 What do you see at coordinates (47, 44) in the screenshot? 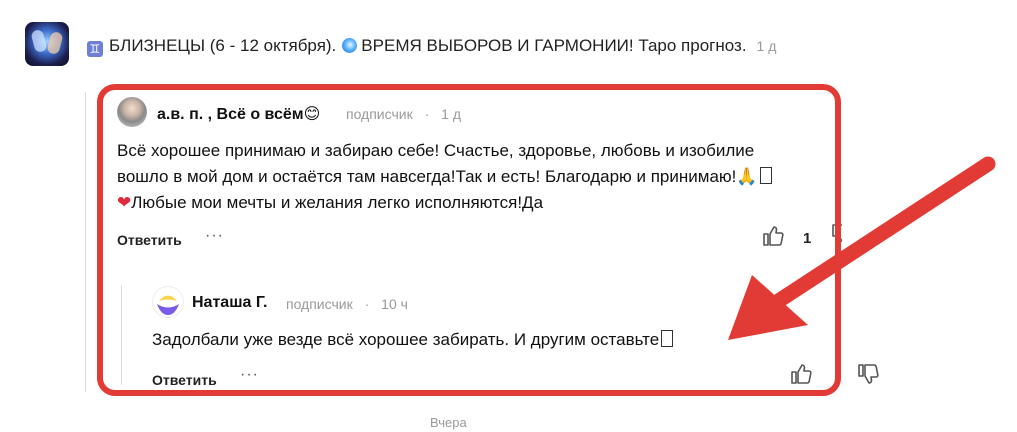
I see `post-thumbnail` at bounding box center [47, 44].